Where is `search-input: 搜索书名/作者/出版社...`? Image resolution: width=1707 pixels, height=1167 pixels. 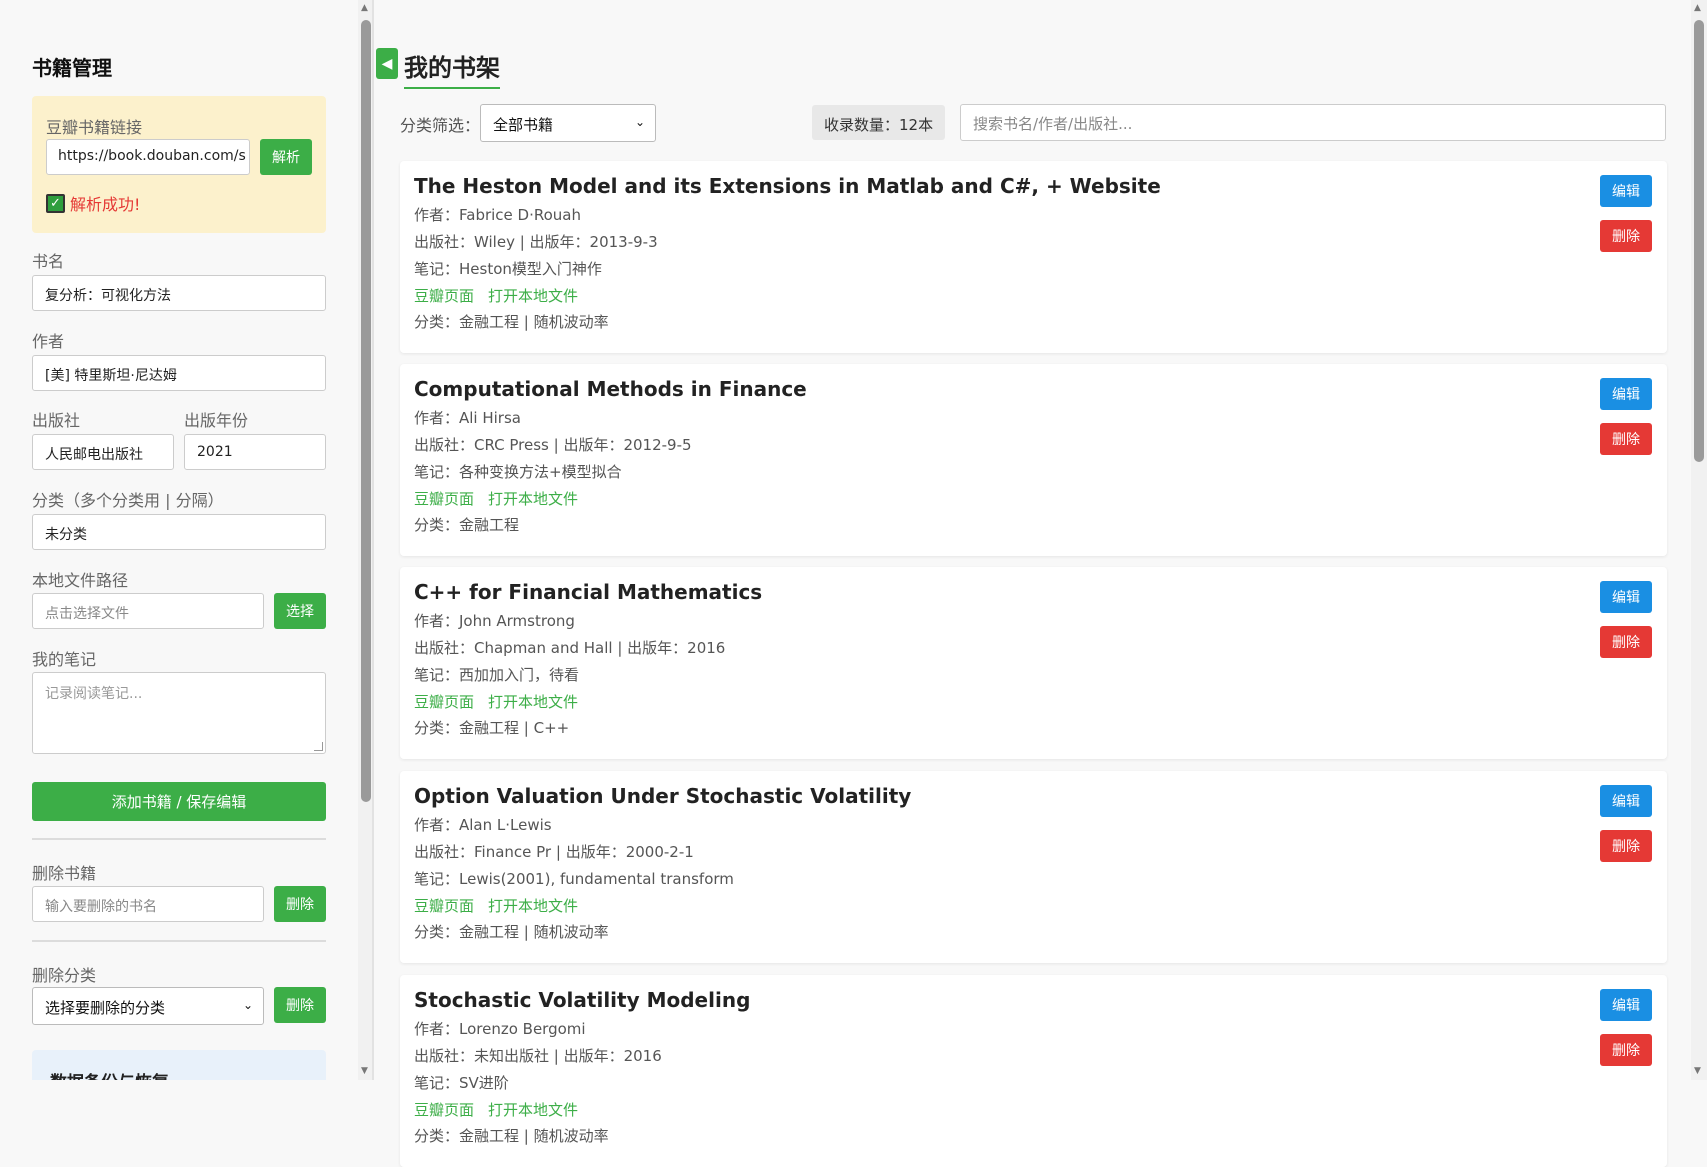 search-input: 搜索书名/作者/出版社... is located at coordinates (1313, 122).